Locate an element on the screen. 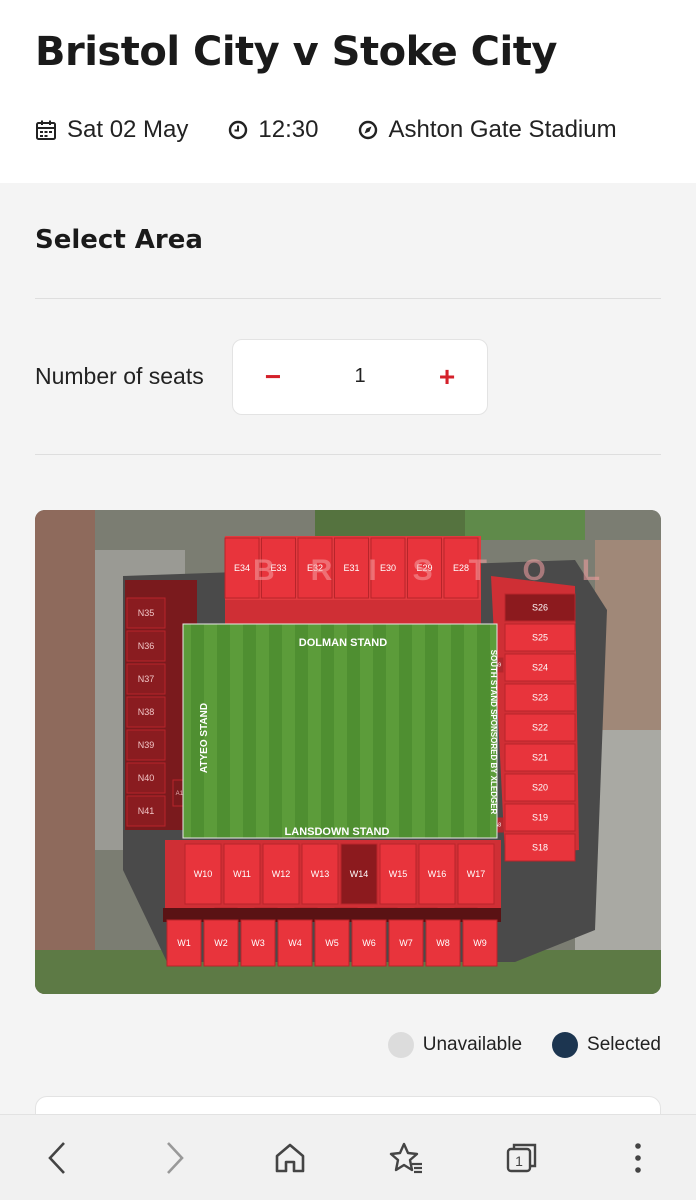 The image size is (696, 1200). south-stand-label: SOUTH STAND SPONSORED BY XLEDGER is located at coordinates (493, 732).